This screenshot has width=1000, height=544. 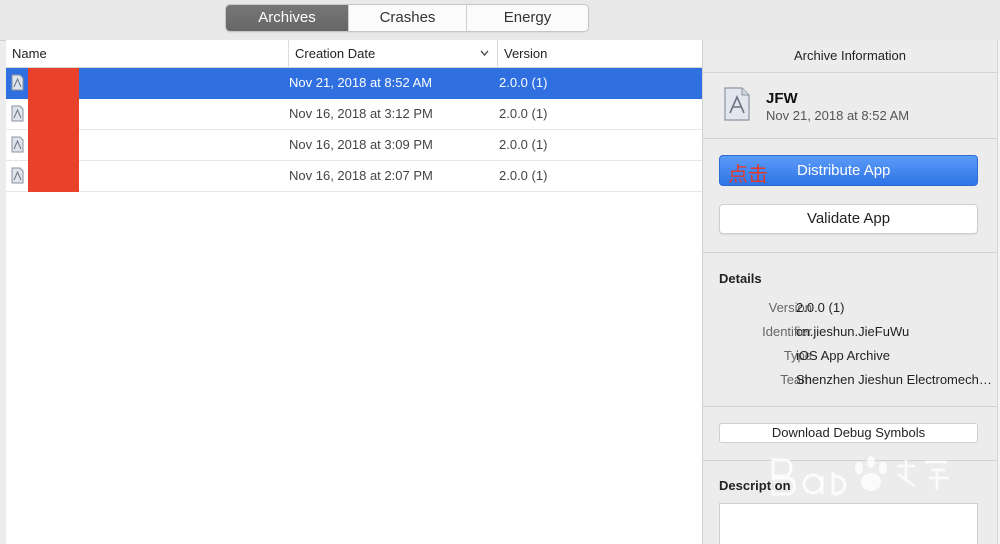 I want to click on detail-version: Version 2.0.0 (1), so click(x=857, y=311).